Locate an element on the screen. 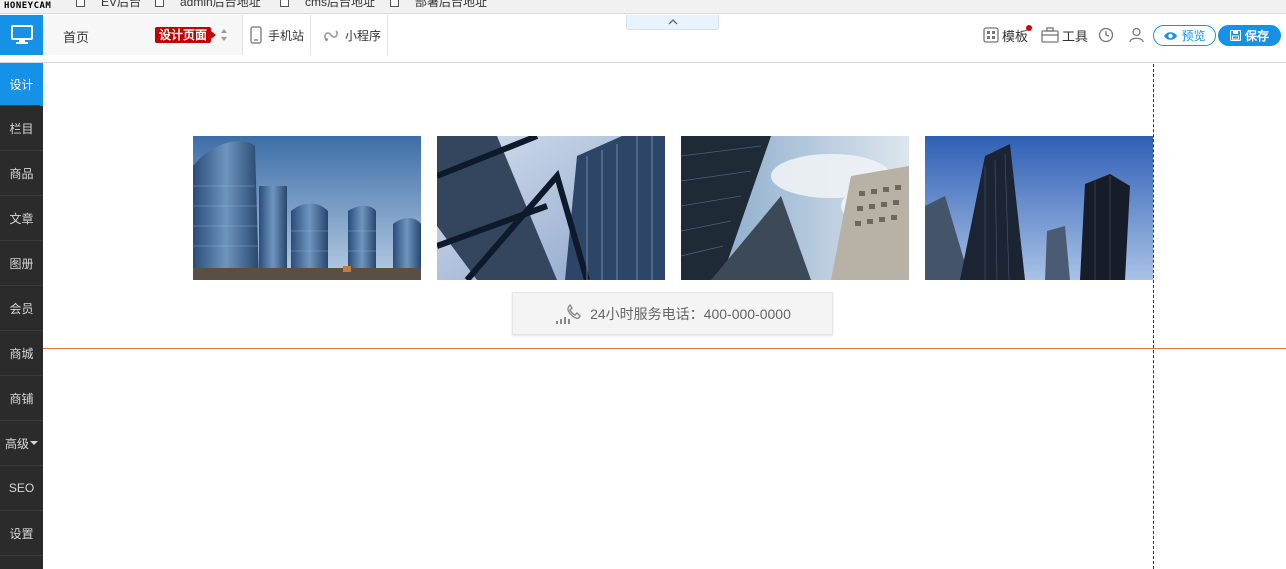 This screenshot has height=569, width=1286. toolbox-icon is located at coordinates (1050, 35).